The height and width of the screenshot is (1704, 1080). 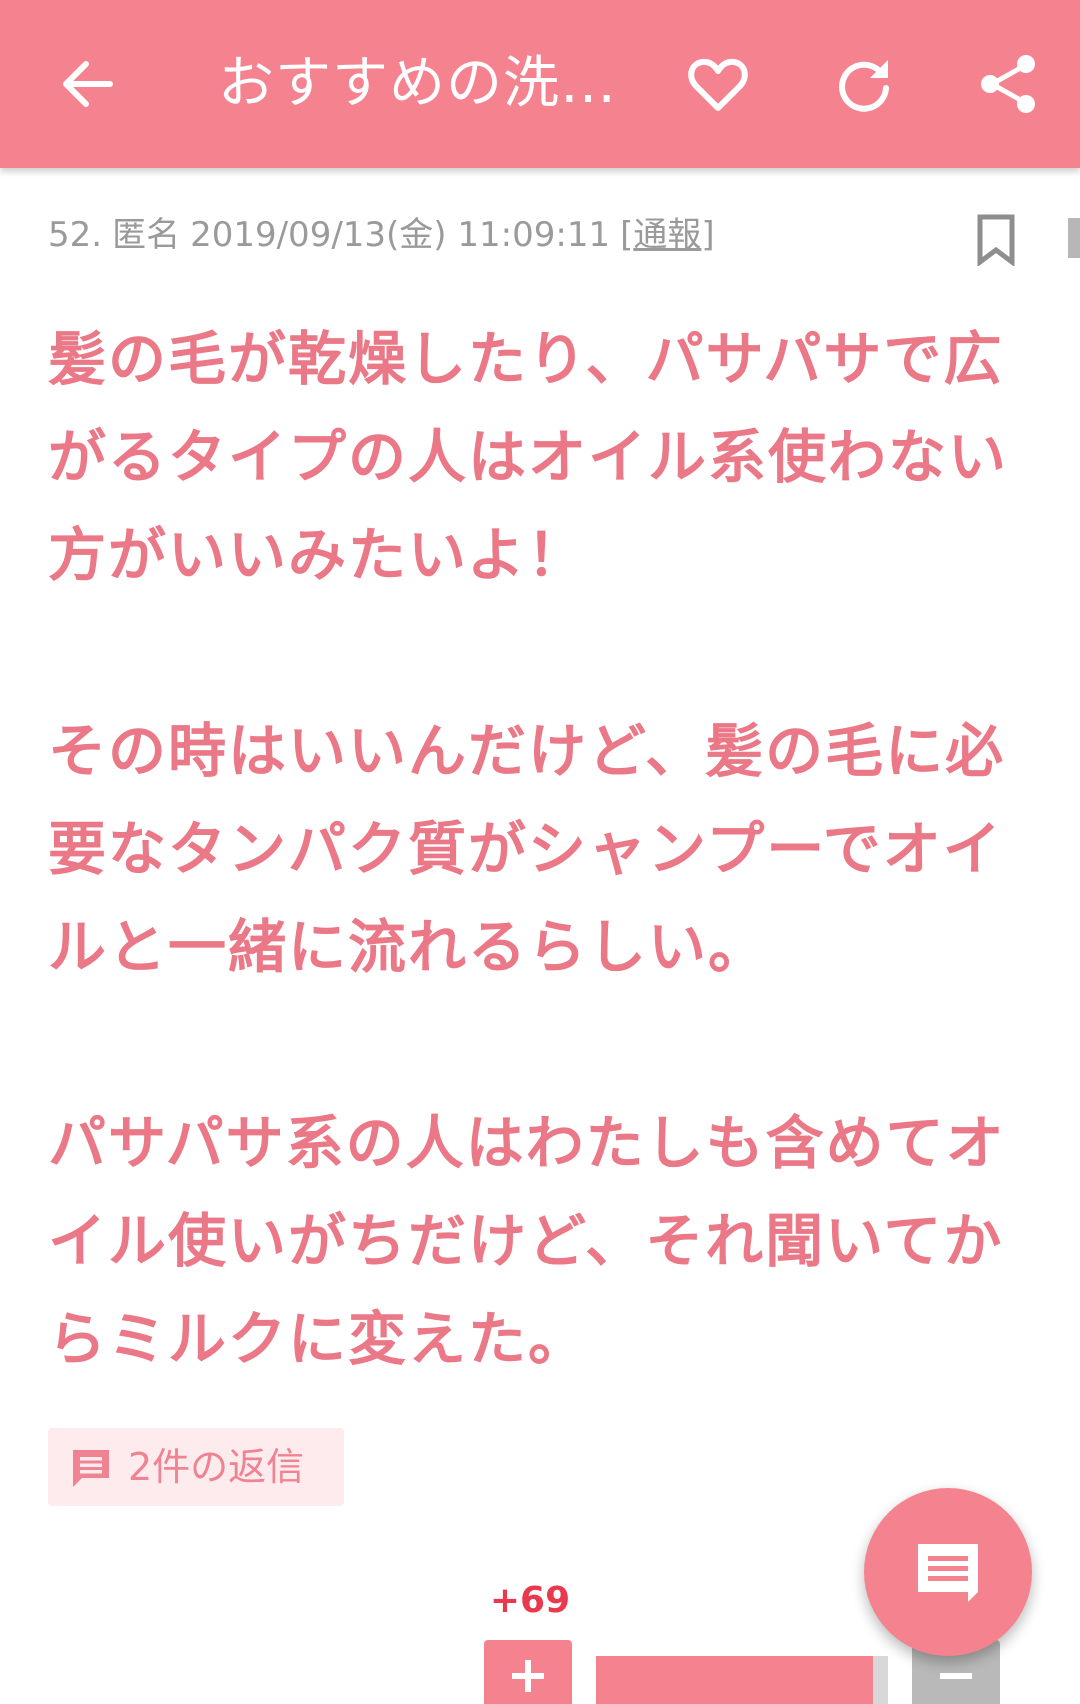 What do you see at coordinates (528, 1676) in the screenshot?
I see `plus-icon` at bounding box center [528, 1676].